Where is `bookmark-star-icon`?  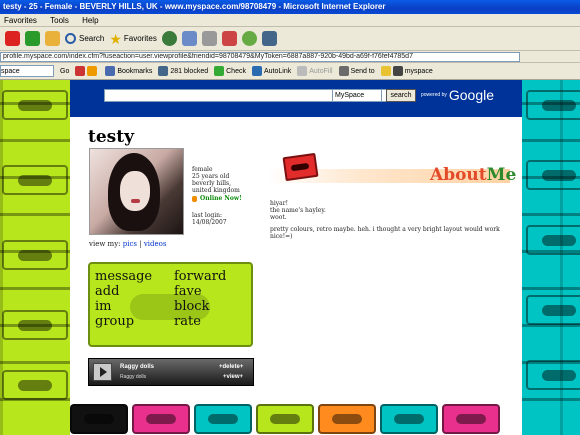
bookmark-star-icon is located at coordinates (110, 71).